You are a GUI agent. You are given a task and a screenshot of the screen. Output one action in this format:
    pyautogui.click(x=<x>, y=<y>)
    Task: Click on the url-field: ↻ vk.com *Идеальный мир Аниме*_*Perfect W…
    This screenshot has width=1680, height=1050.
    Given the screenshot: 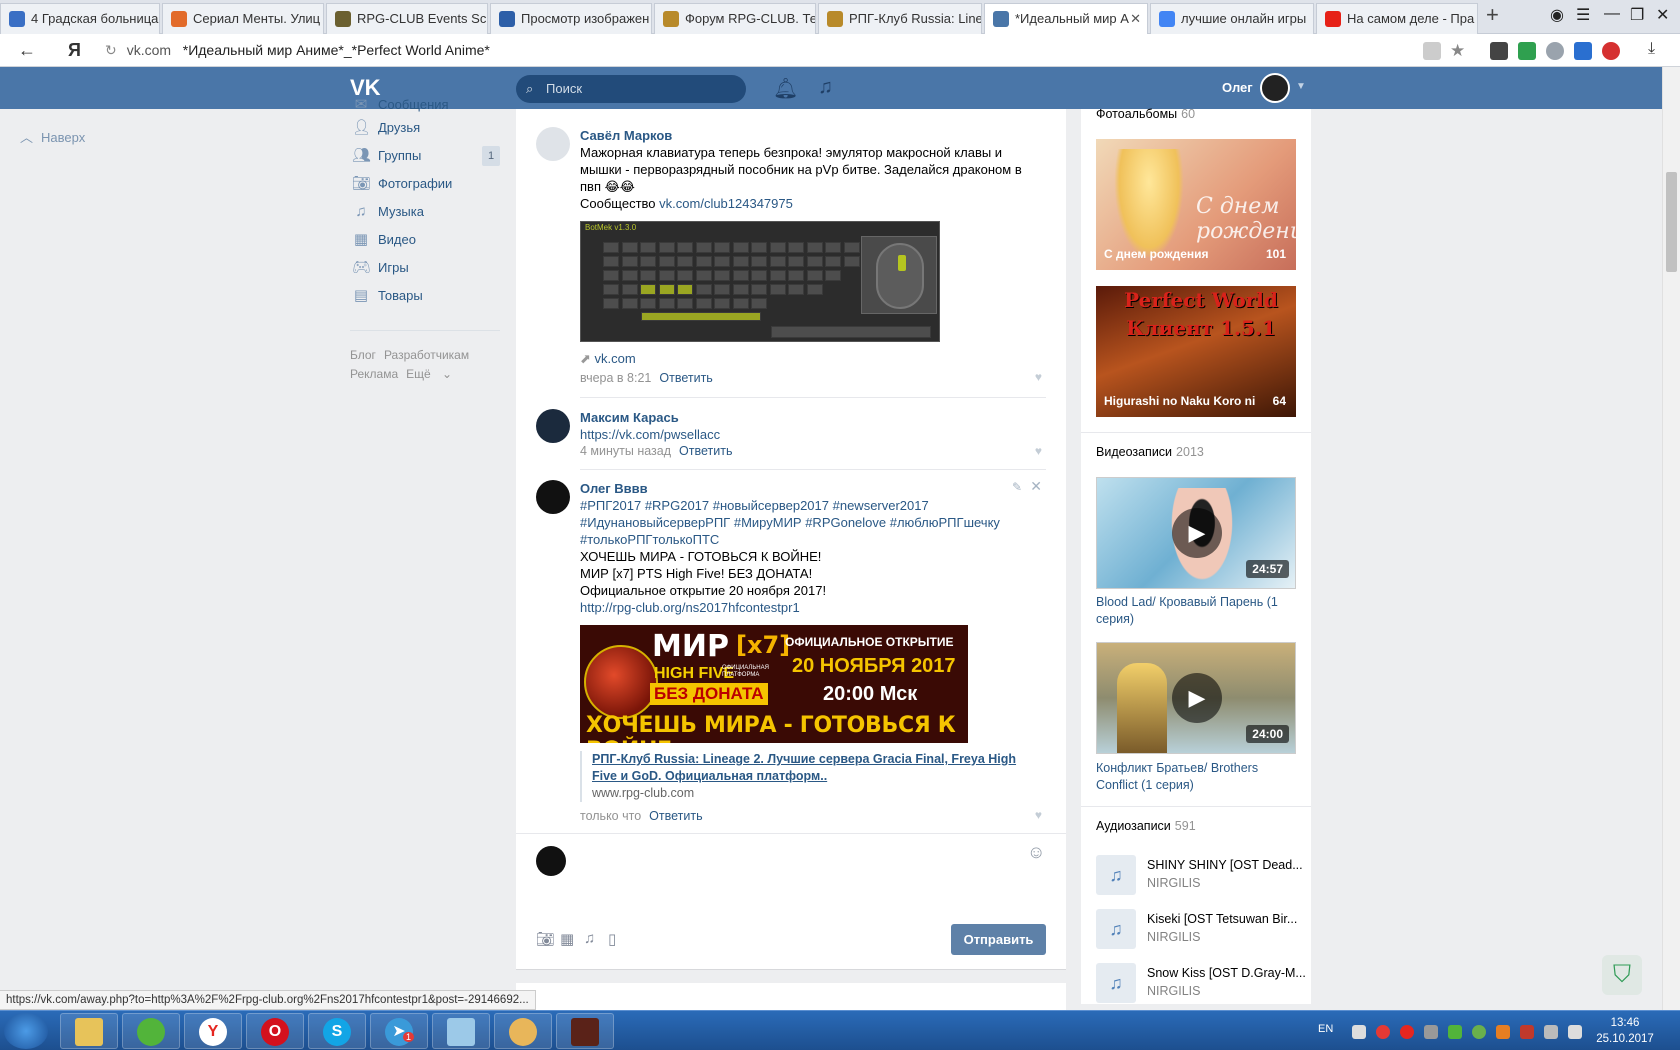 What is the action you would take?
    pyautogui.click(x=795, y=50)
    